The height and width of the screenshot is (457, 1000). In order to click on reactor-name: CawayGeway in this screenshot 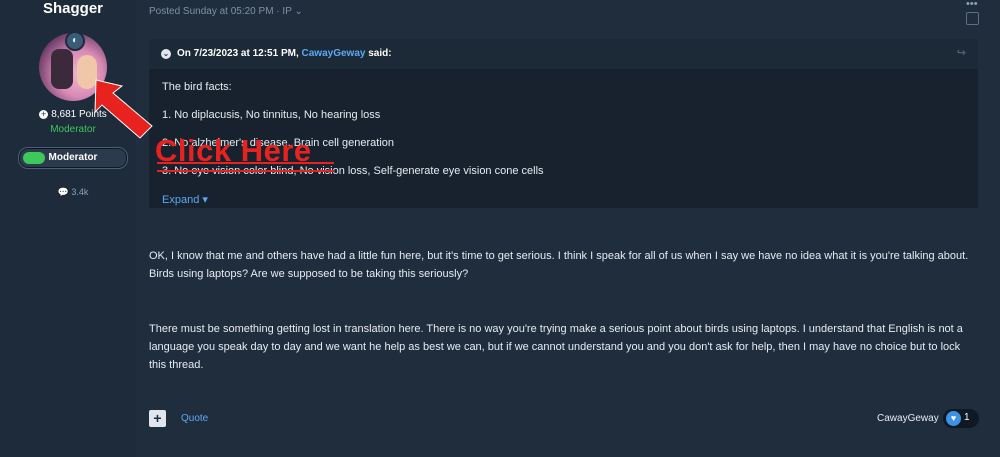, I will do `click(908, 418)`.